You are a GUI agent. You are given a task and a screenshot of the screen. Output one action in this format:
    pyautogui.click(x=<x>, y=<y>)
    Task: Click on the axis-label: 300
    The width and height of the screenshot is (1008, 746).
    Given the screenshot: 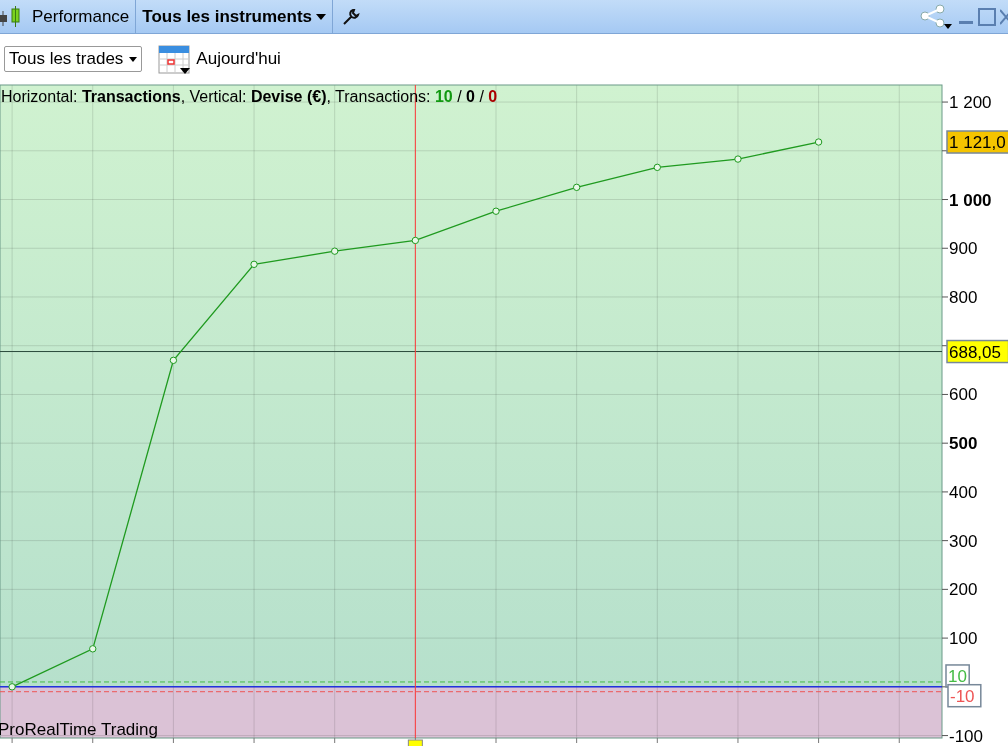 What is the action you would take?
    pyautogui.click(x=963, y=541)
    